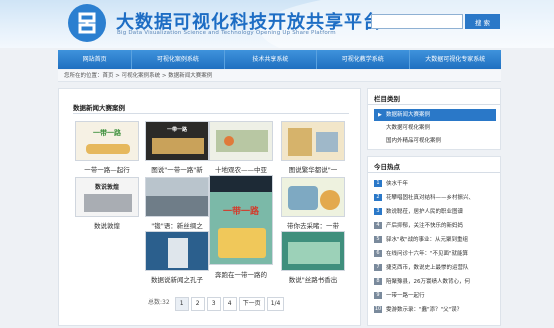  What do you see at coordinates (435, 296) in the screenshot?
I see `hot-topic-item: 9 一带一路一起行` at bounding box center [435, 296].